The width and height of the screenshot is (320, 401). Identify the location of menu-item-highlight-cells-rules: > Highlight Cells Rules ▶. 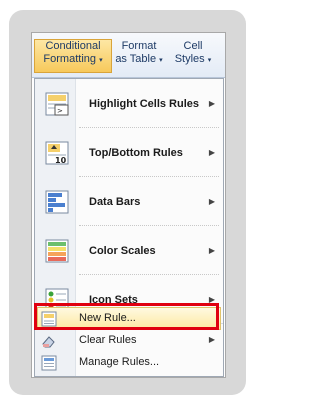
(129, 104).